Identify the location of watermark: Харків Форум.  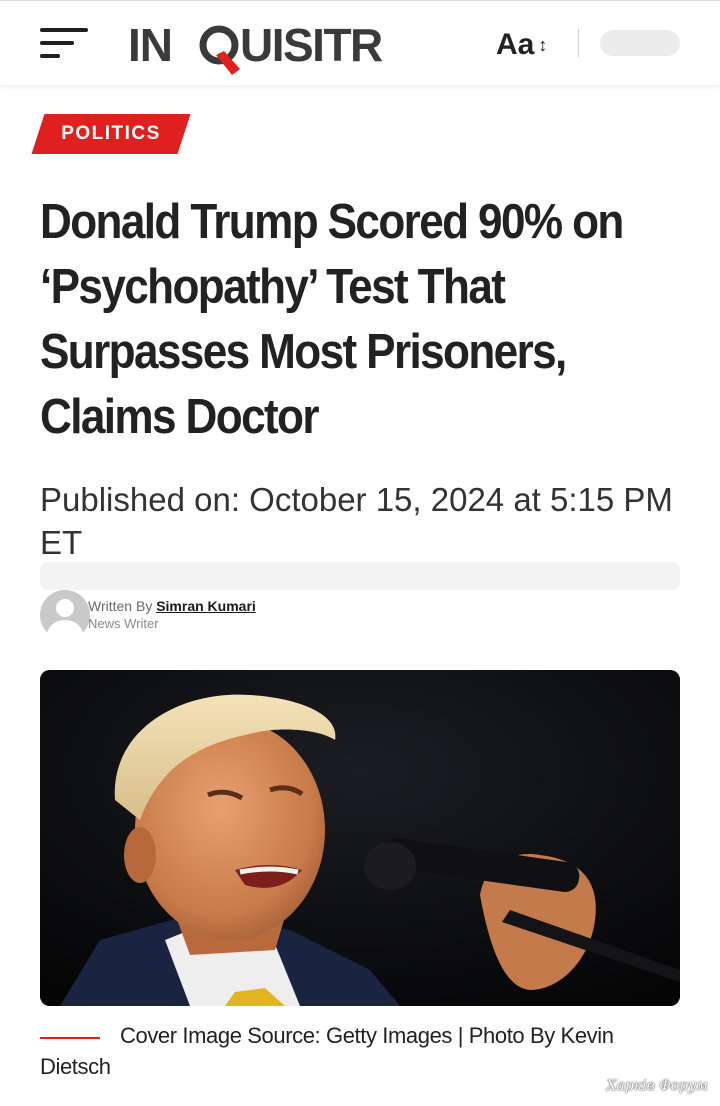
(657, 1086).